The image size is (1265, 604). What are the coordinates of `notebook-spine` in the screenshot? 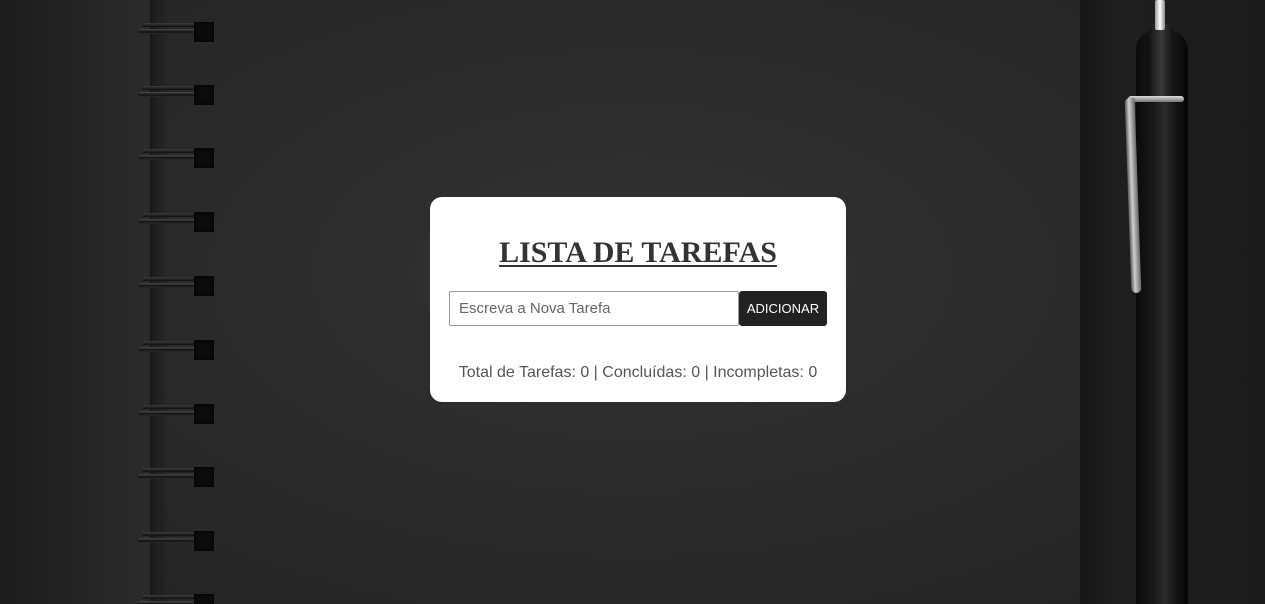 It's located at (80, 302).